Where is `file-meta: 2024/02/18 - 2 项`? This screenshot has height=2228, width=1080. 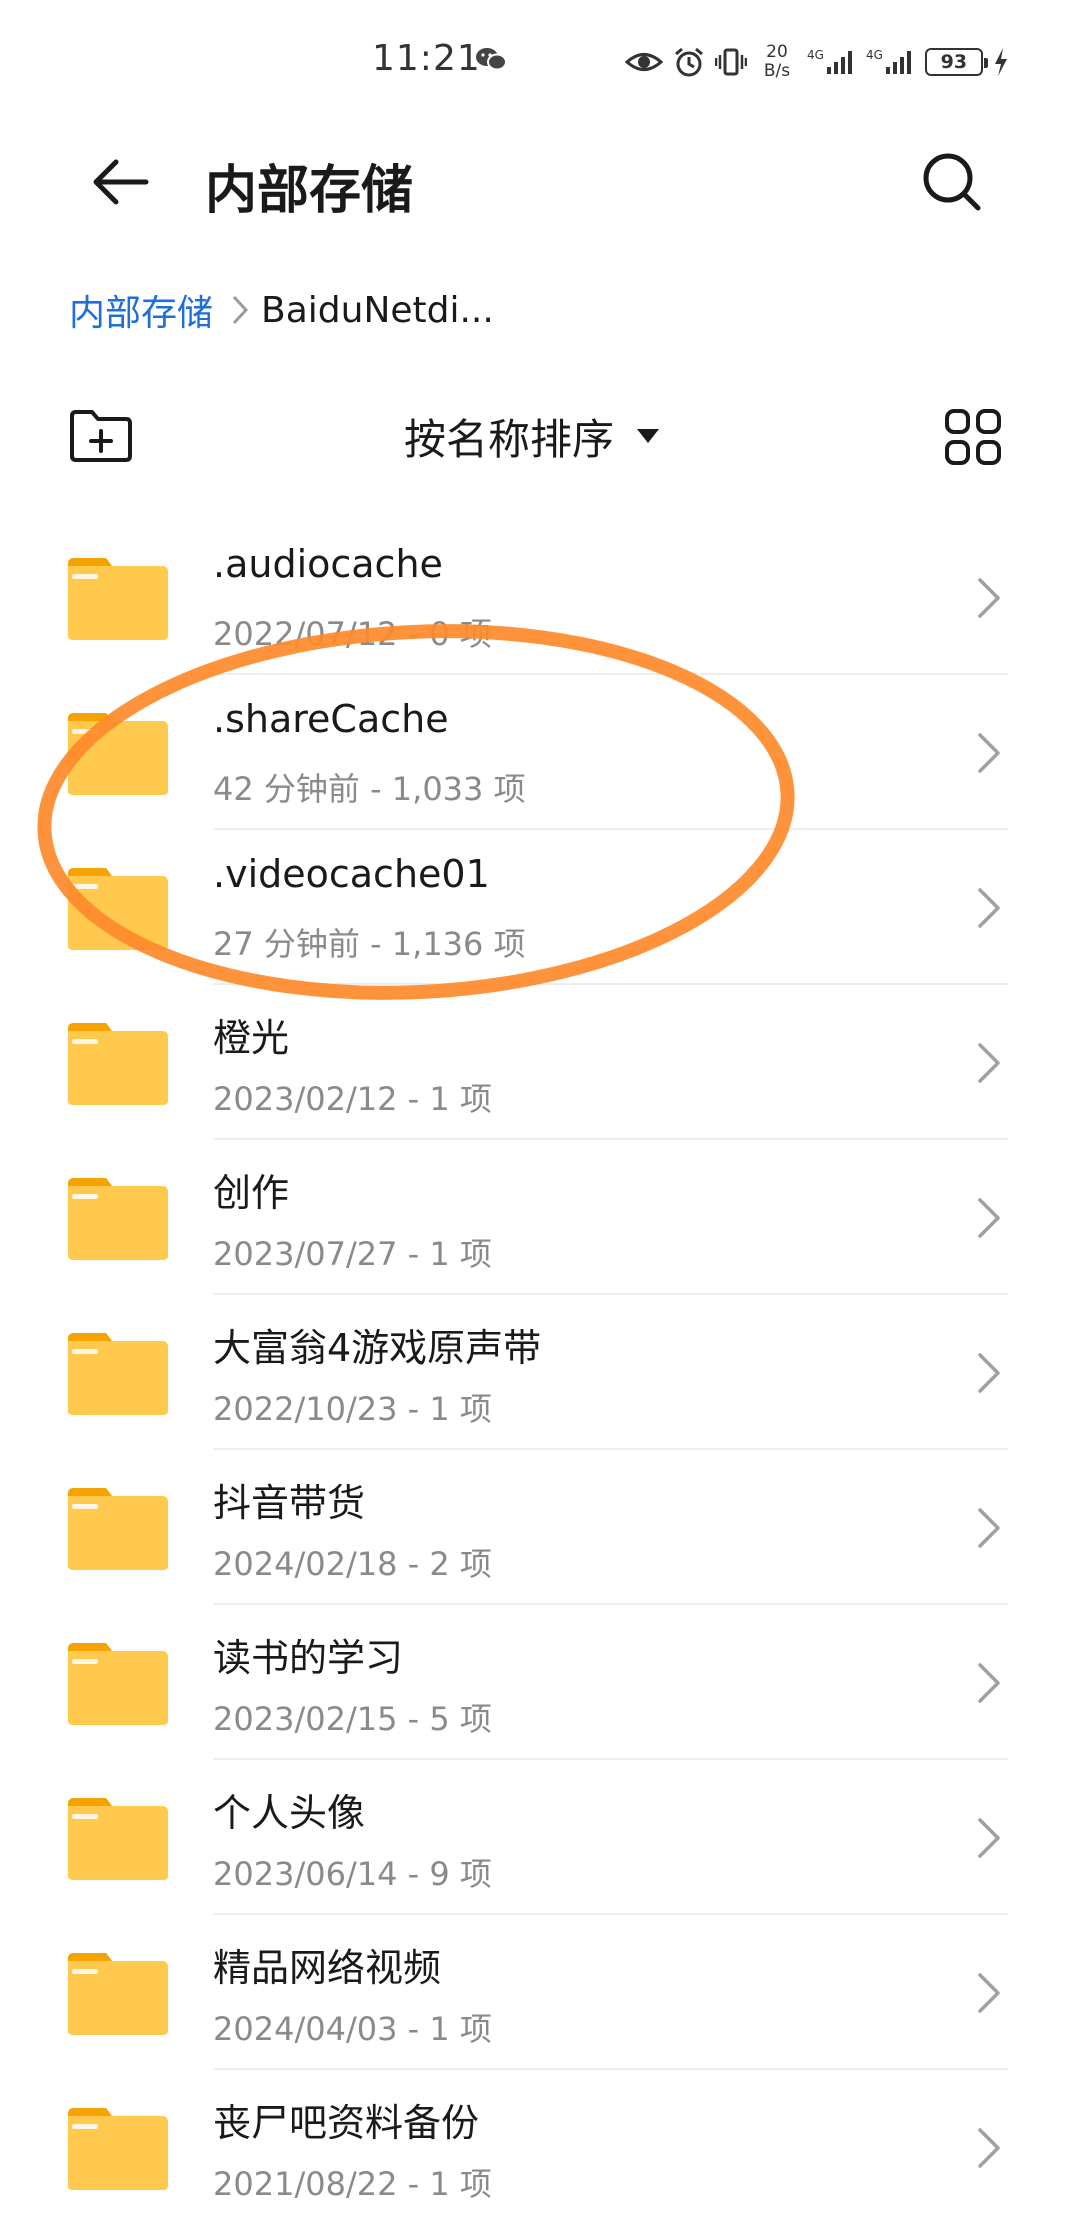 file-meta: 2024/02/18 - 2 项 is located at coordinates (352, 1564).